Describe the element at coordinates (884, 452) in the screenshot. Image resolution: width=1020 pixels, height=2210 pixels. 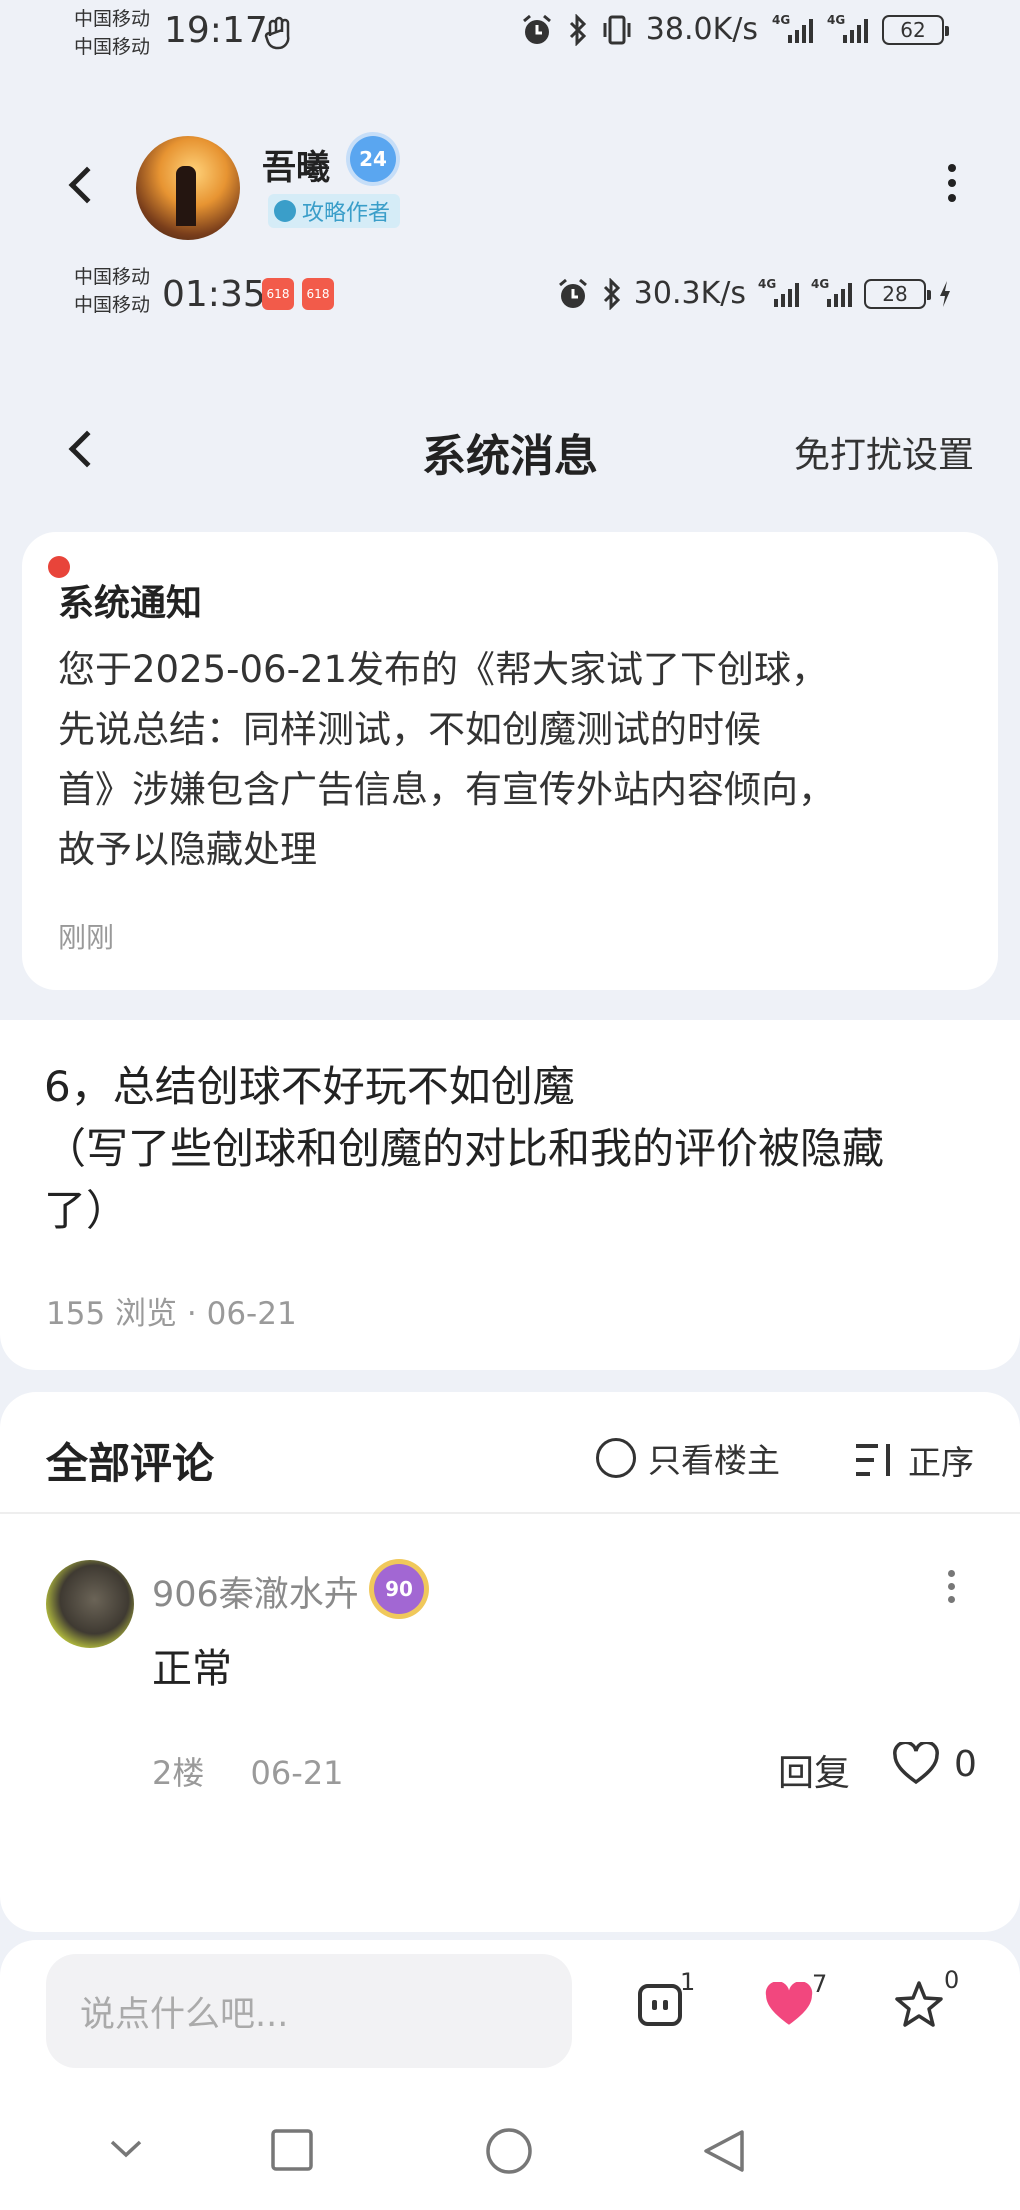
I see `do-not-disturb-button: 免打扰设置` at that location.